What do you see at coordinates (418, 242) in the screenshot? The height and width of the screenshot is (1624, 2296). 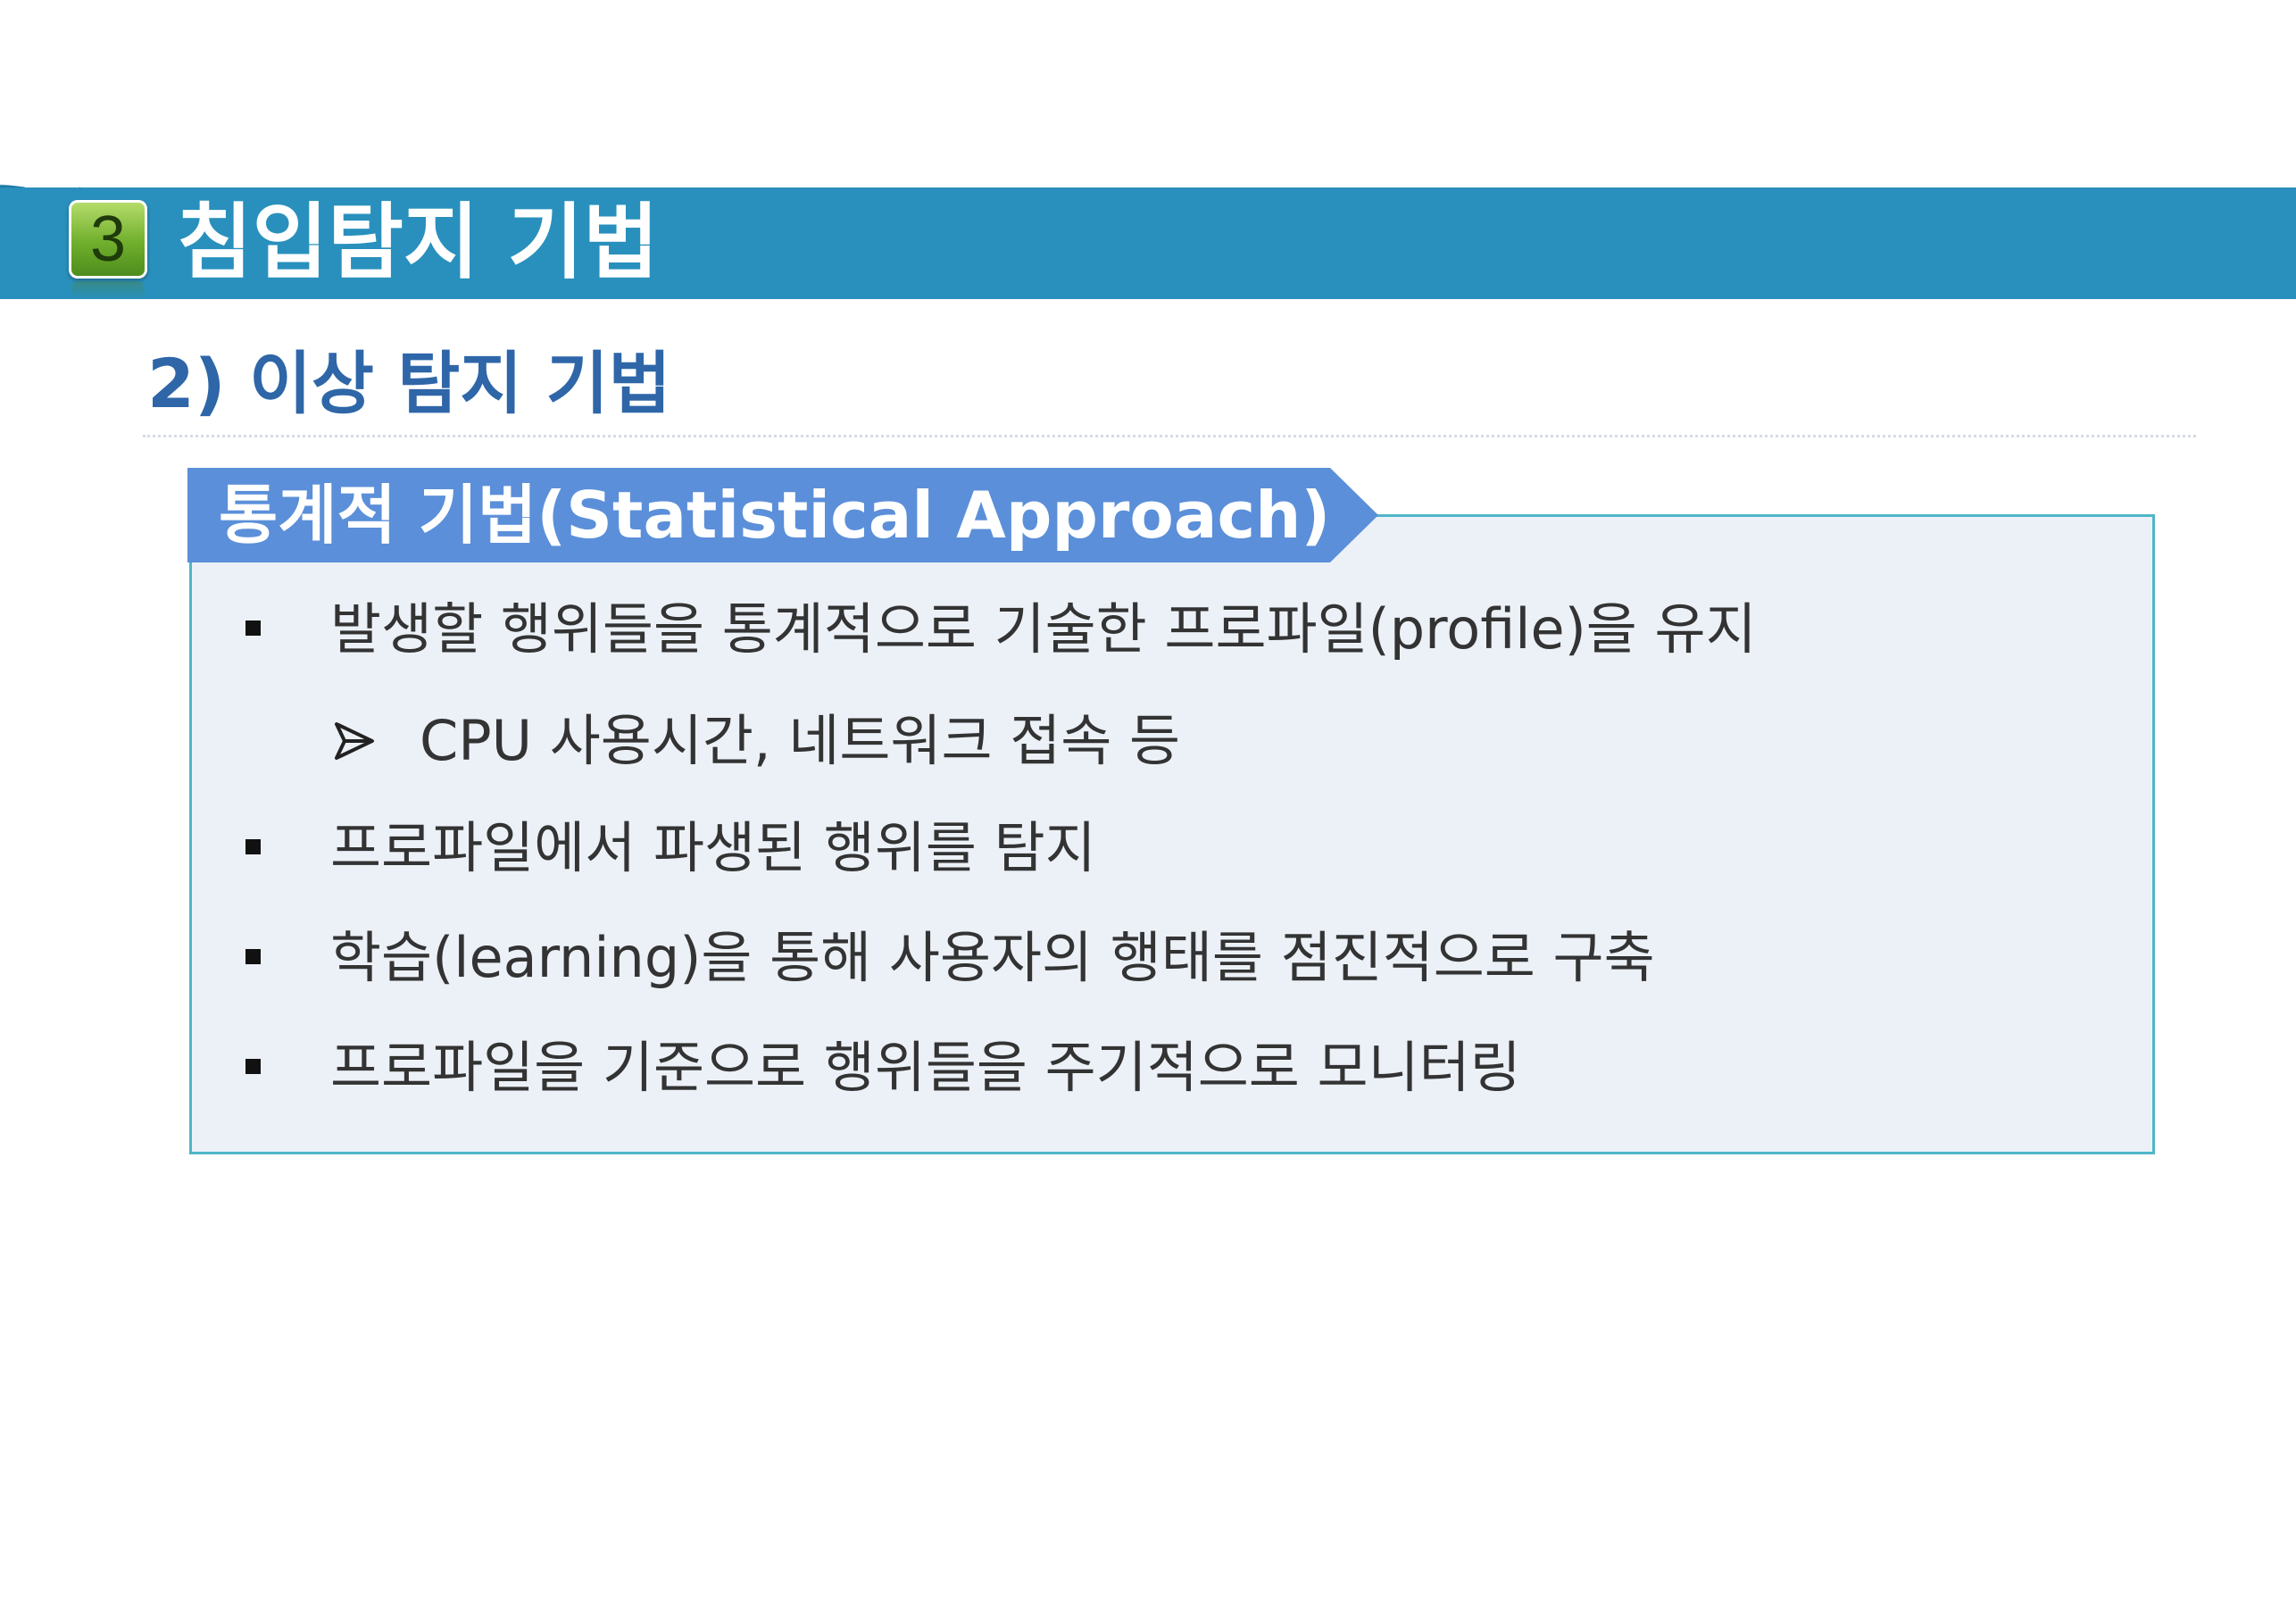 I see `section-title: 침입탐지 기법` at bounding box center [418, 242].